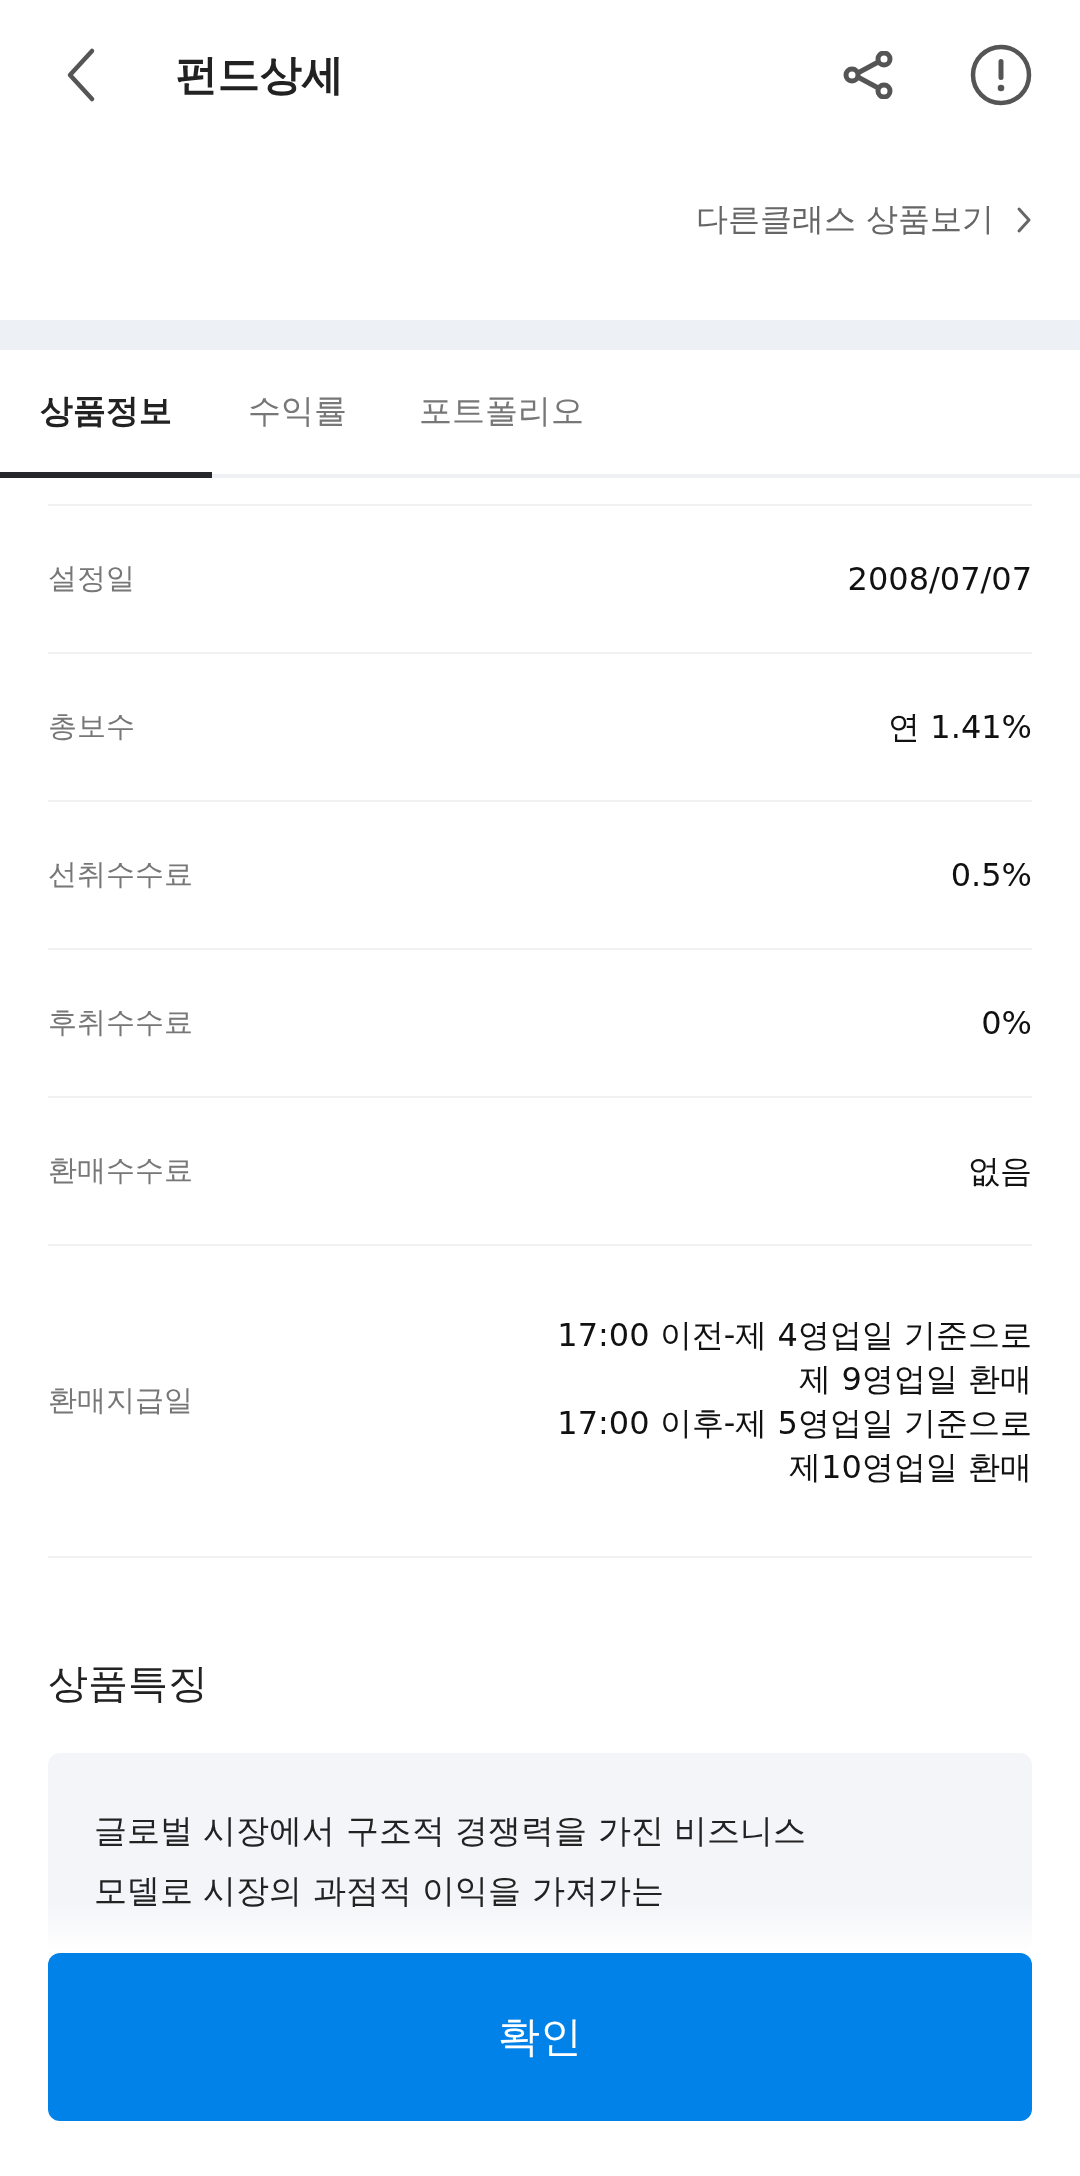 The width and height of the screenshot is (1080, 2176). I want to click on info-value: 없음, so click(1000, 1171).